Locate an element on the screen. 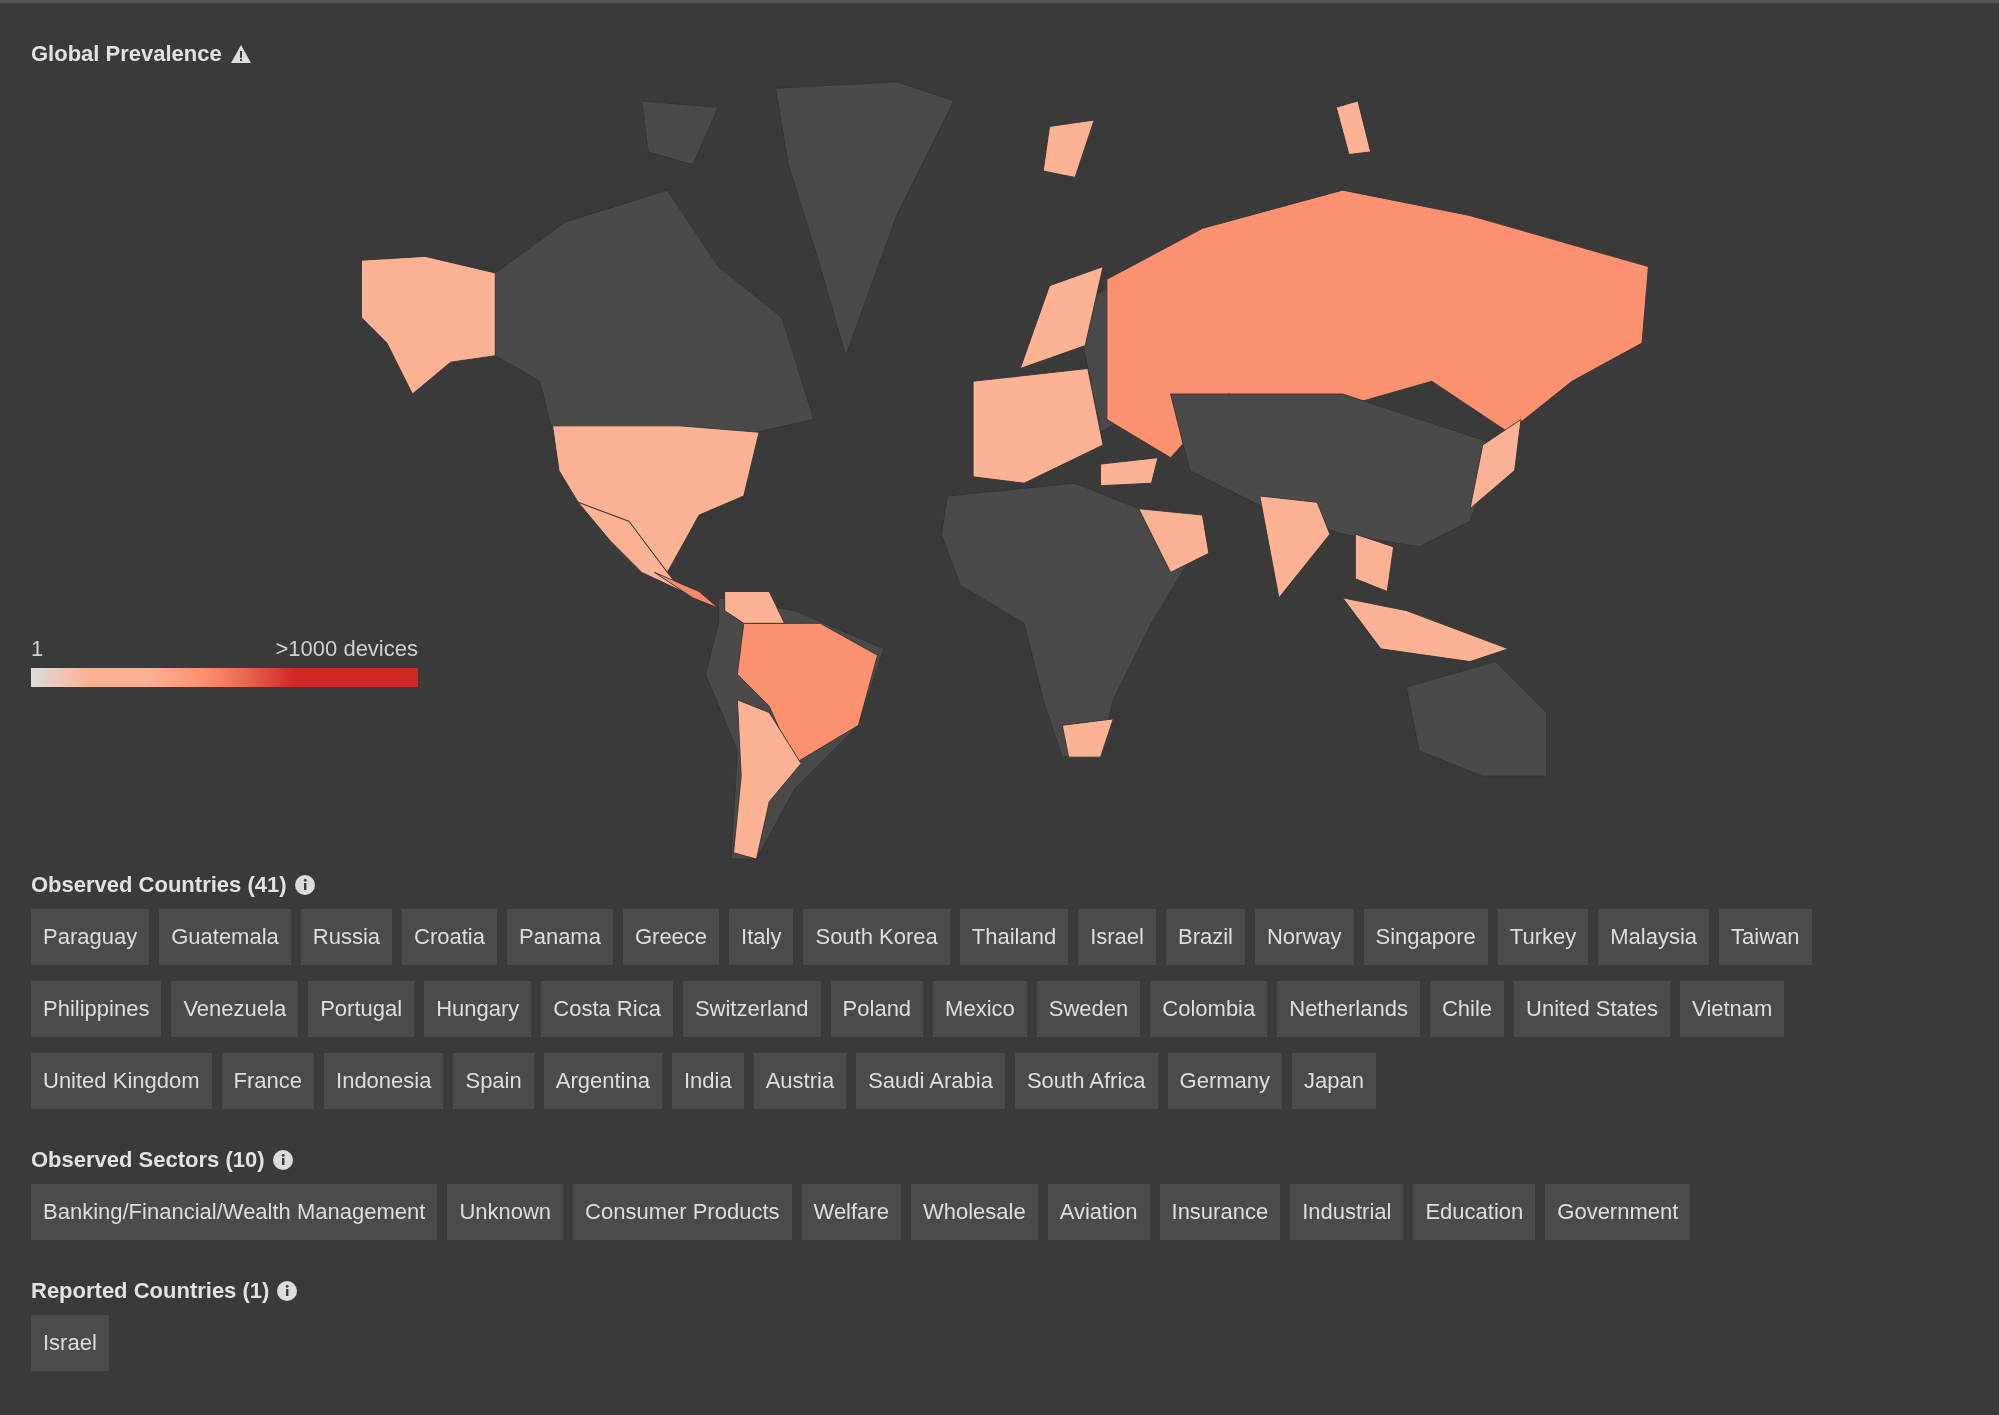 Image resolution: width=1999 pixels, height=1415 pixels. tag: Greece is located at coordinates (671, 937).